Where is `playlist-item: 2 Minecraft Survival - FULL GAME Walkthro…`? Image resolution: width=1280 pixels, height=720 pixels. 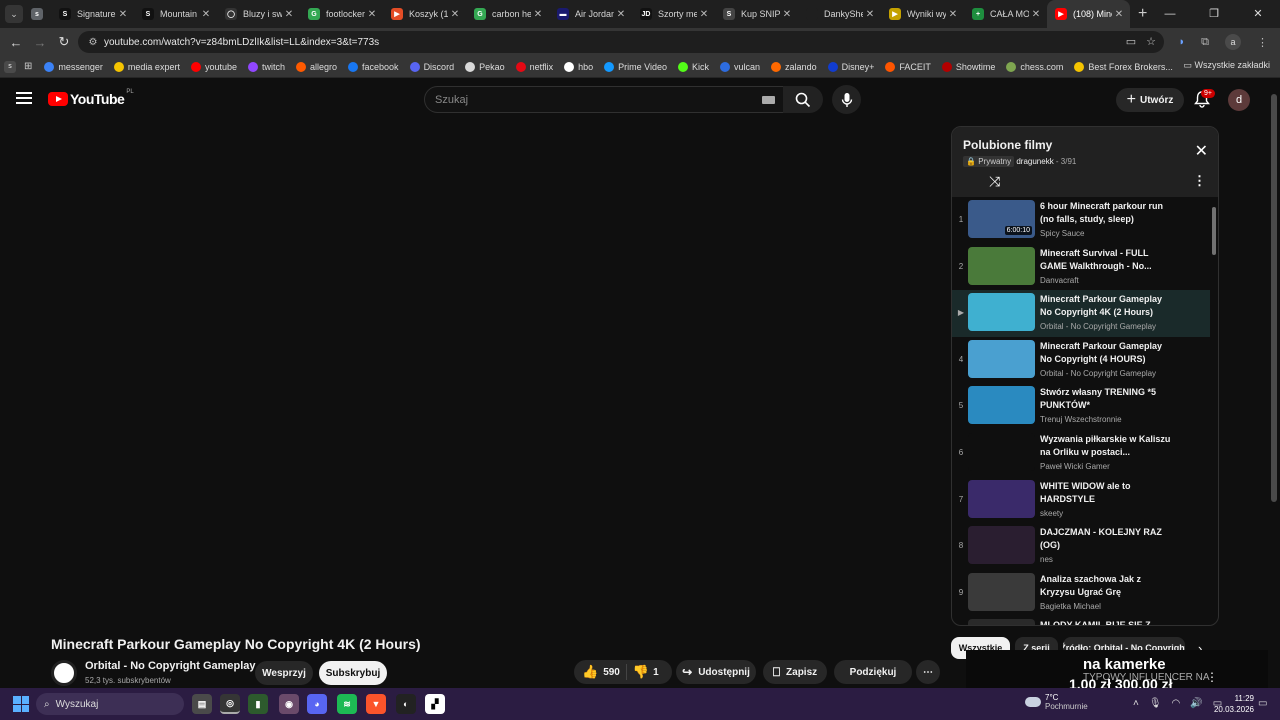
playlist-item: 2 Minecraft Survival - FULL GAME Walkthro… is located at coordinates (1081, 267).